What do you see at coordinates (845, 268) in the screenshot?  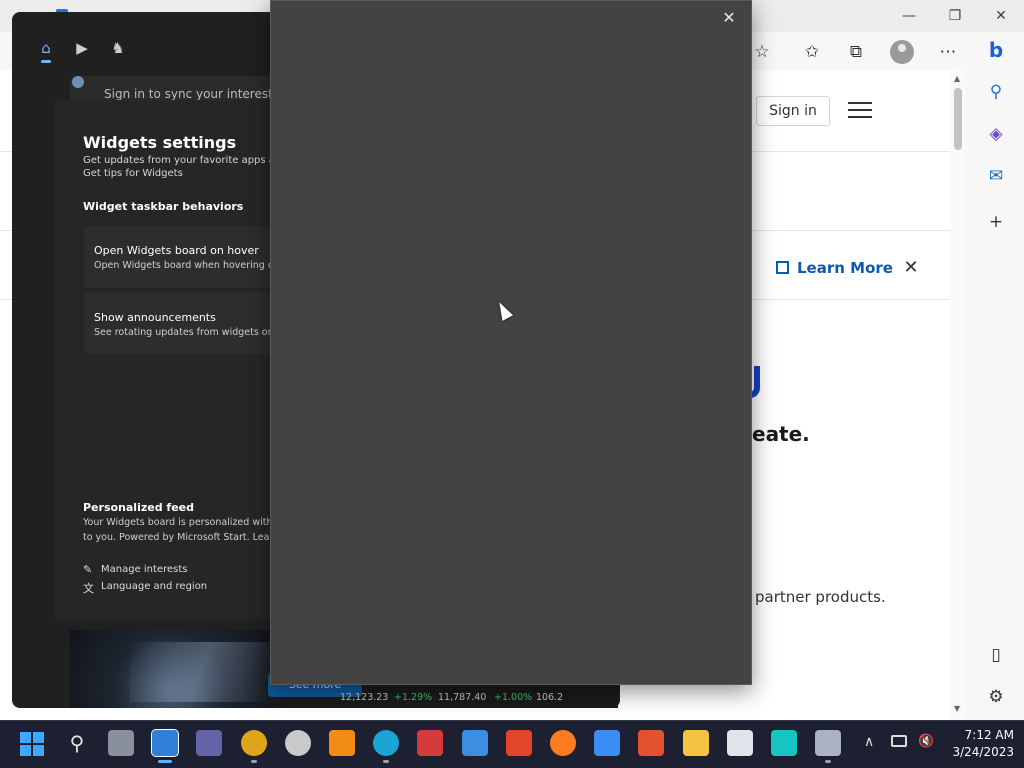 I see `learn-more-label: Learn More` at bounding box center [845, 268].